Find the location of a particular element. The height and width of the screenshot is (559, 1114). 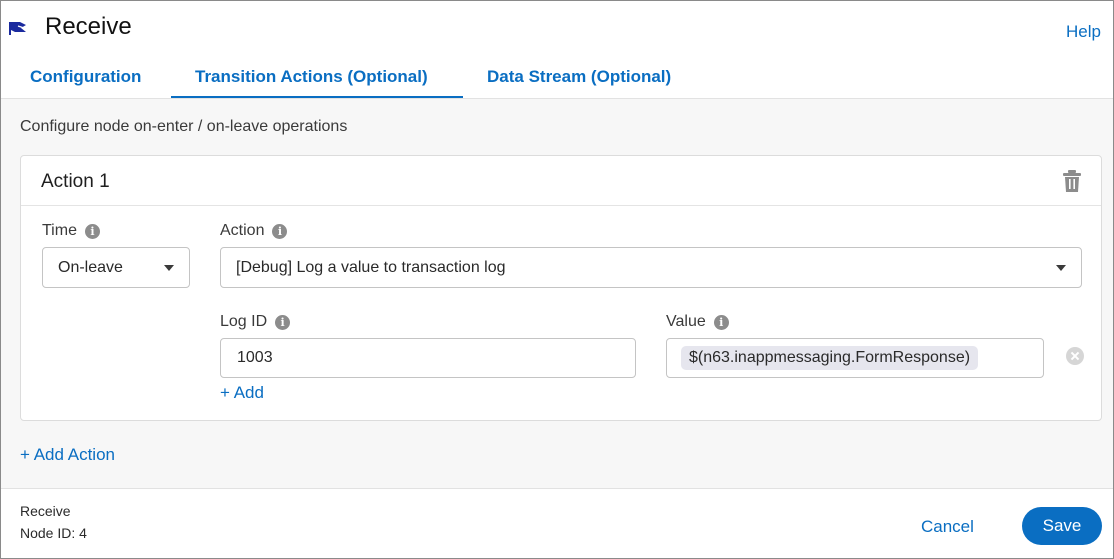

time-label-group: Time i is located at coordinates (71, 231).